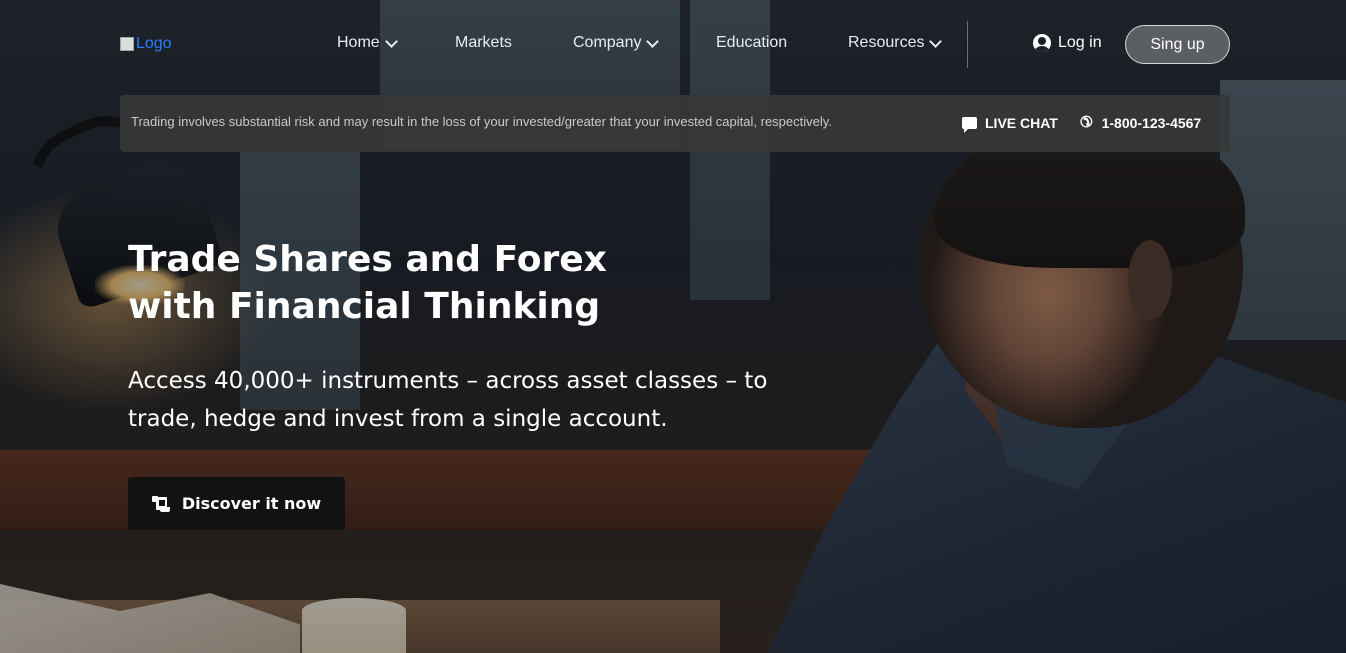  I want to click on nav-resources: Resources, so click(895, 43).